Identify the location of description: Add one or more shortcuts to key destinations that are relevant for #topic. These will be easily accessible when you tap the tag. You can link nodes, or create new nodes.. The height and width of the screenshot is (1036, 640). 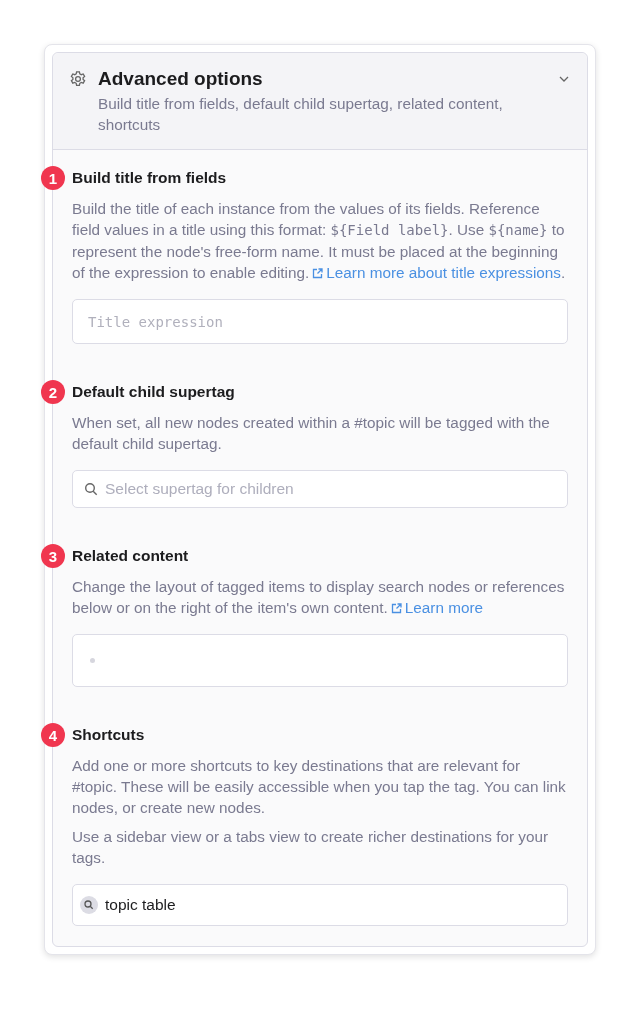
(319, 787).